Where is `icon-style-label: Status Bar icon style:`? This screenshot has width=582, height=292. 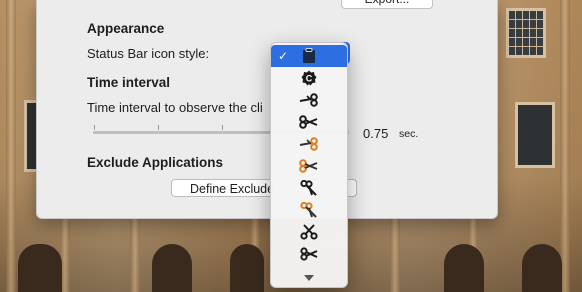
icon-style-label: Status Bar icon style: is located at coordinates (148, 53).